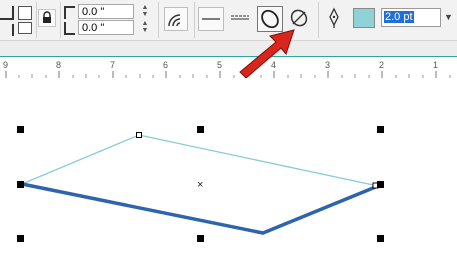 This screenshot has height=270, width=457. I want to click on selection-handle-tl, so click(20, 129).